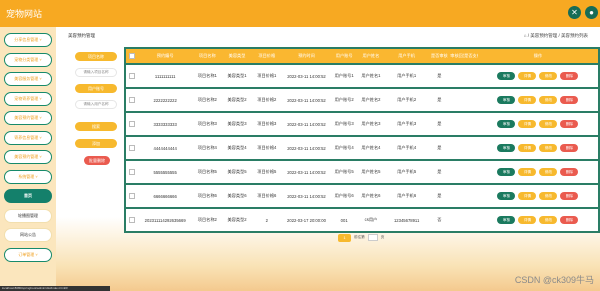  Describe the element at coordinates (538, 172) in the screenshot. I see `row-actions: 审核 详情 修改 删除` at that location.